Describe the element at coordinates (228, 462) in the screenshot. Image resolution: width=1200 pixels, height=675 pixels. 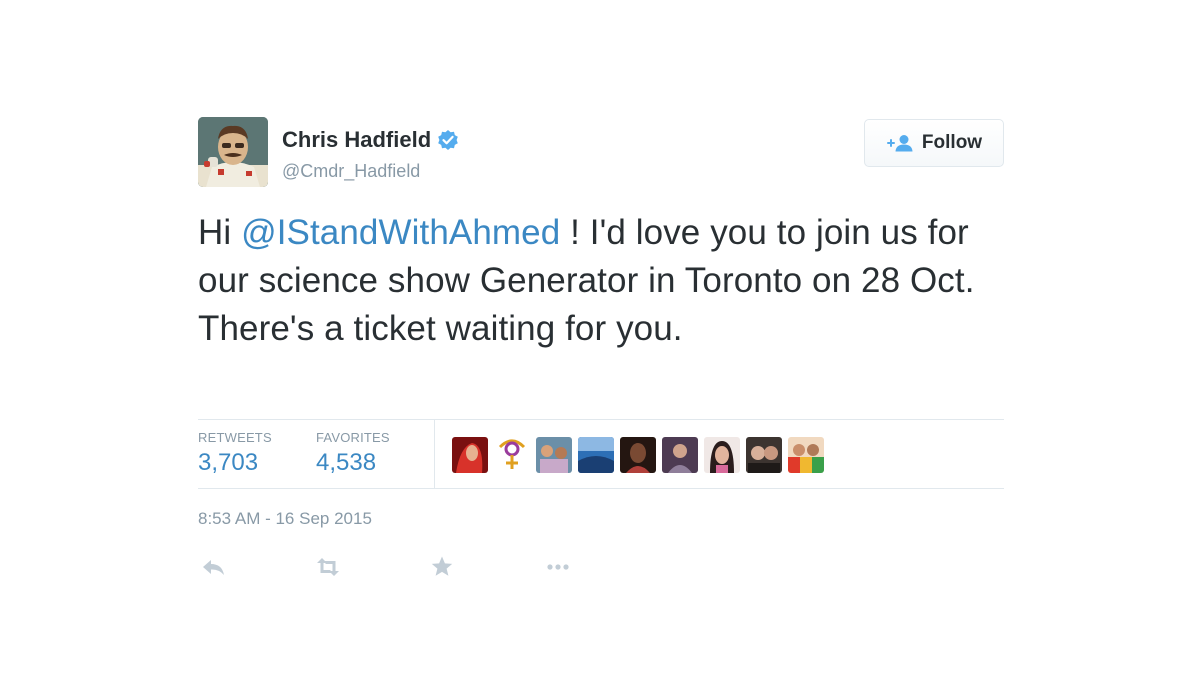
I see `retweets-count: 3,703` at that location.